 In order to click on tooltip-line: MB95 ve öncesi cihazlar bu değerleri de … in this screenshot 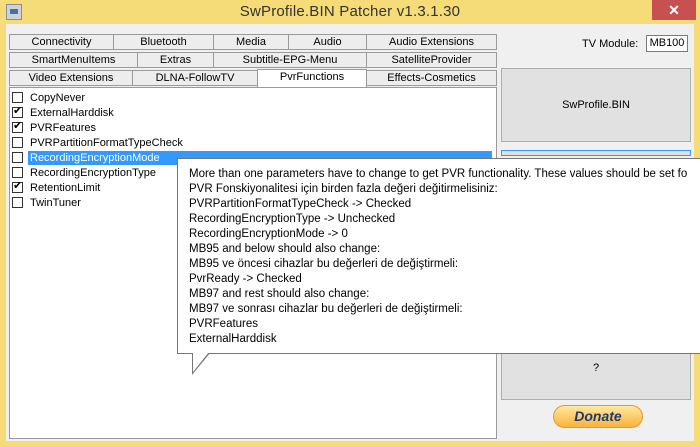, I will do `click(324, 264)`.